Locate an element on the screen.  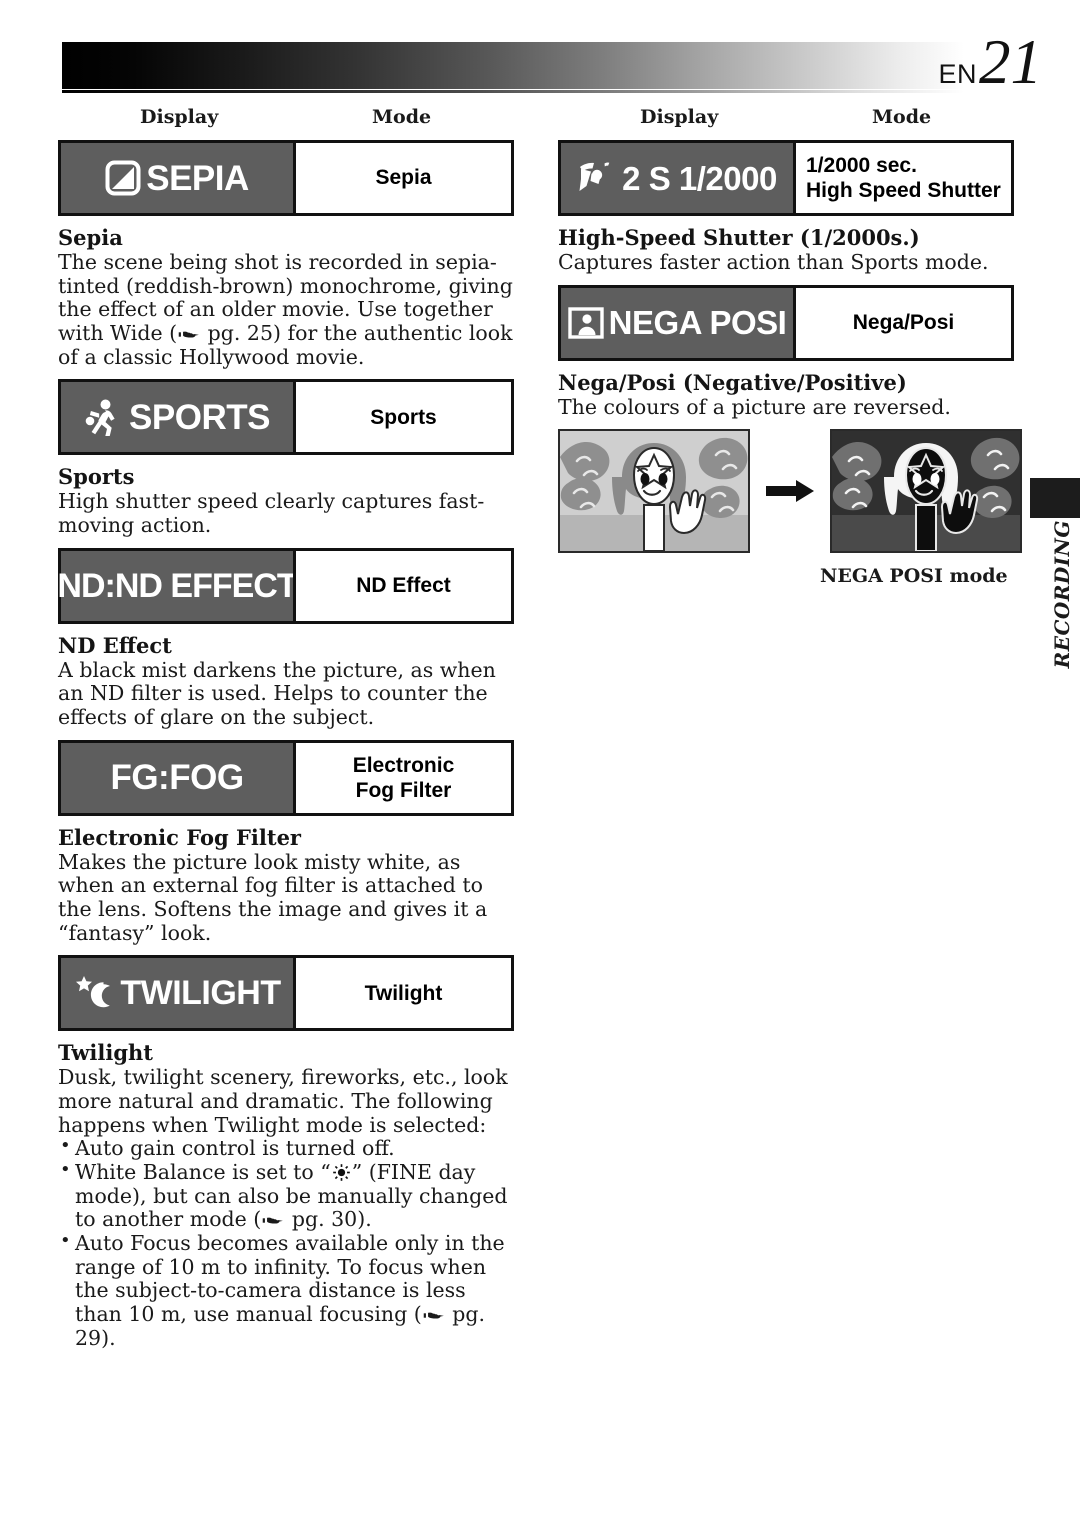
mode-label-hs-line1: 1/2000 sec. is located at coordinates (861, 165).